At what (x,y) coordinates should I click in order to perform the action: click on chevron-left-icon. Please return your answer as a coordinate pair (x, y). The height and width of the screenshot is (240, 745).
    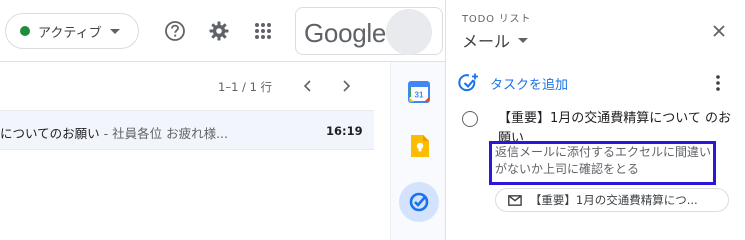
    Looking at the image, I should click on (307, 86).